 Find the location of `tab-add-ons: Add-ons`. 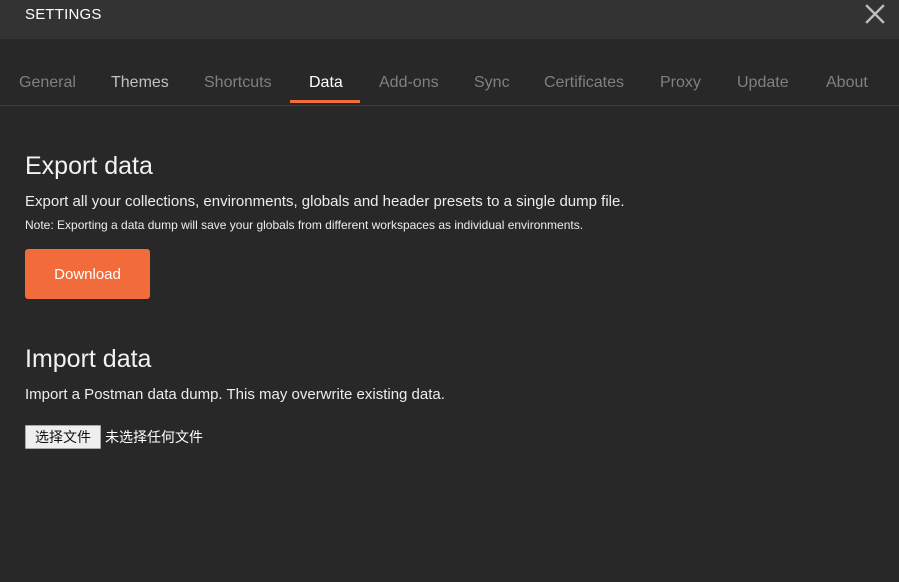

tab-add-ons: Add-ons is located at coordinates (409, 83).